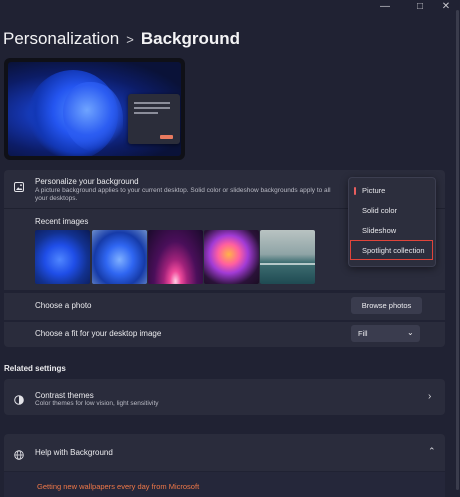  Describe the element at coordinates (19, 188) in the screenshot. I see `image-icon` at that location.